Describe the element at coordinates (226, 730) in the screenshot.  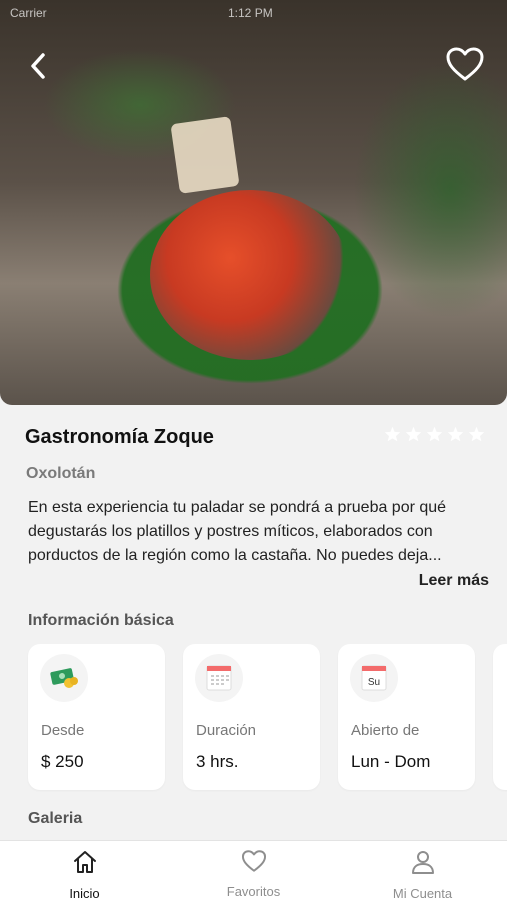
I see `info-card-label: Duración` at that location.